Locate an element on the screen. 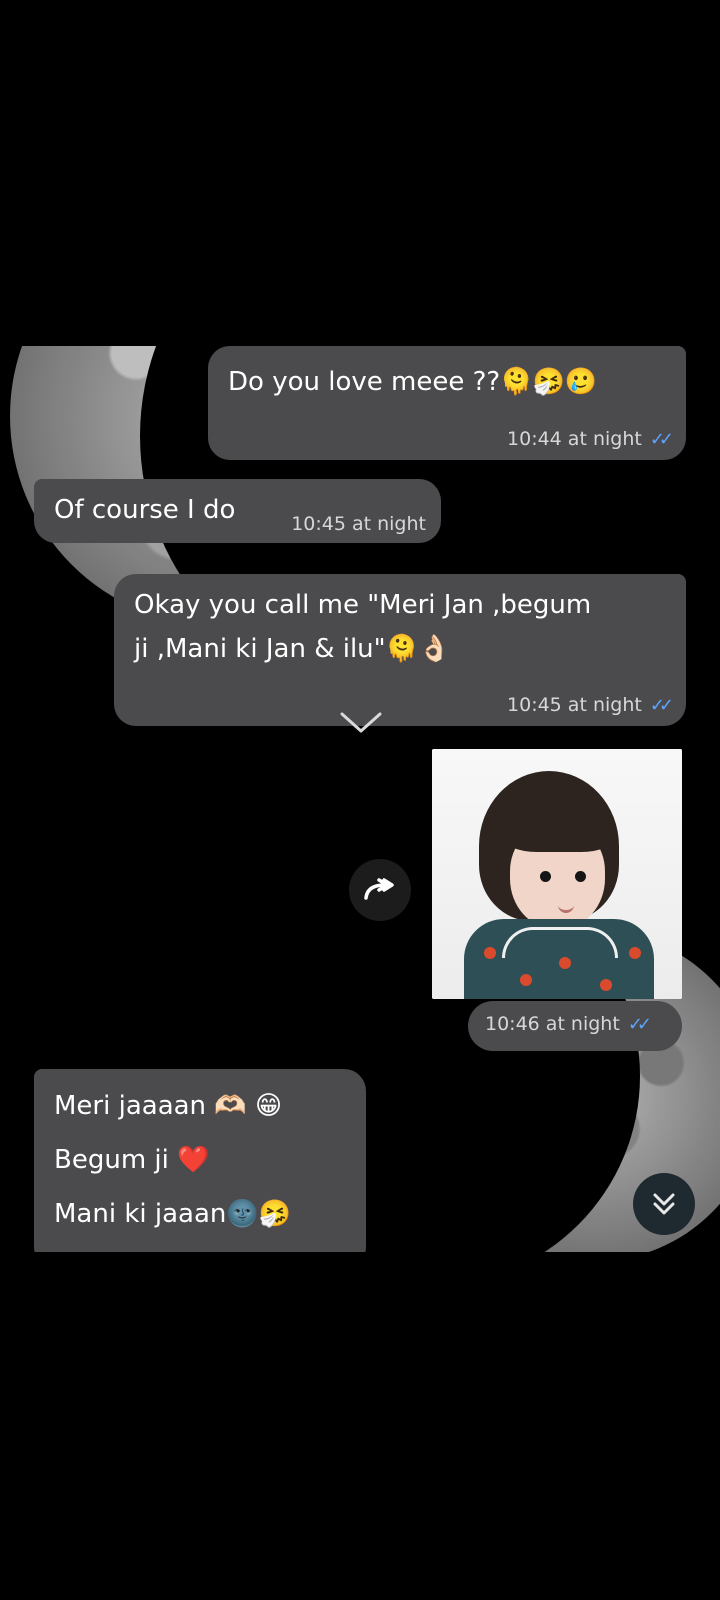 The image size is (720, 1600). child-left-eye is located at coordinates (545, 876).